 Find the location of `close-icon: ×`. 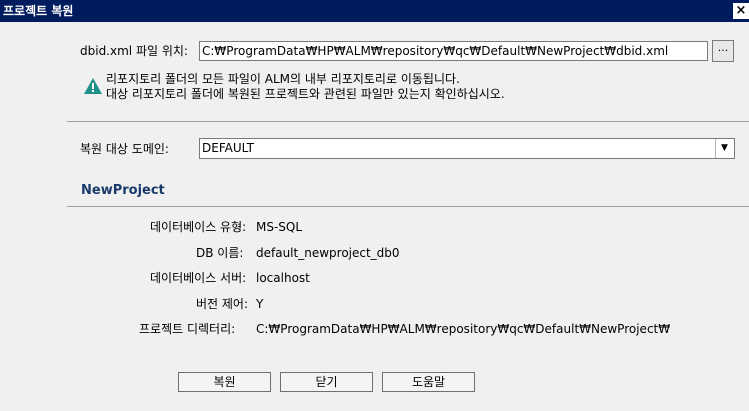

close-icon: × is located at coordinates (741, 11).